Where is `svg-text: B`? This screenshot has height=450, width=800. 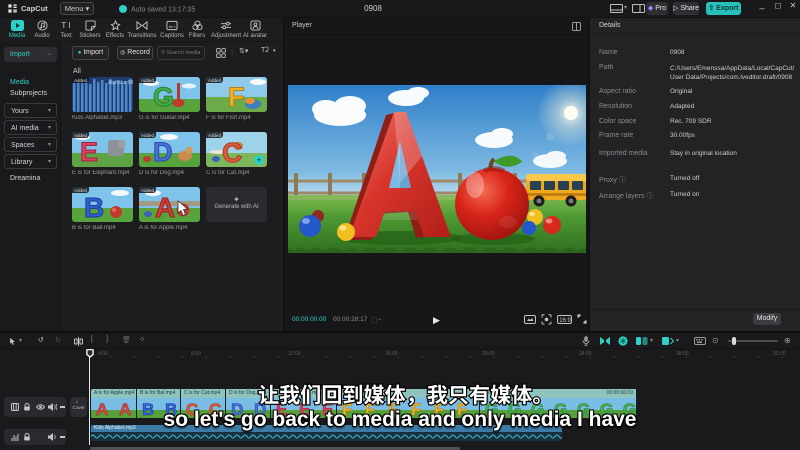
svg-text: B is located at coordinates (94, 207).